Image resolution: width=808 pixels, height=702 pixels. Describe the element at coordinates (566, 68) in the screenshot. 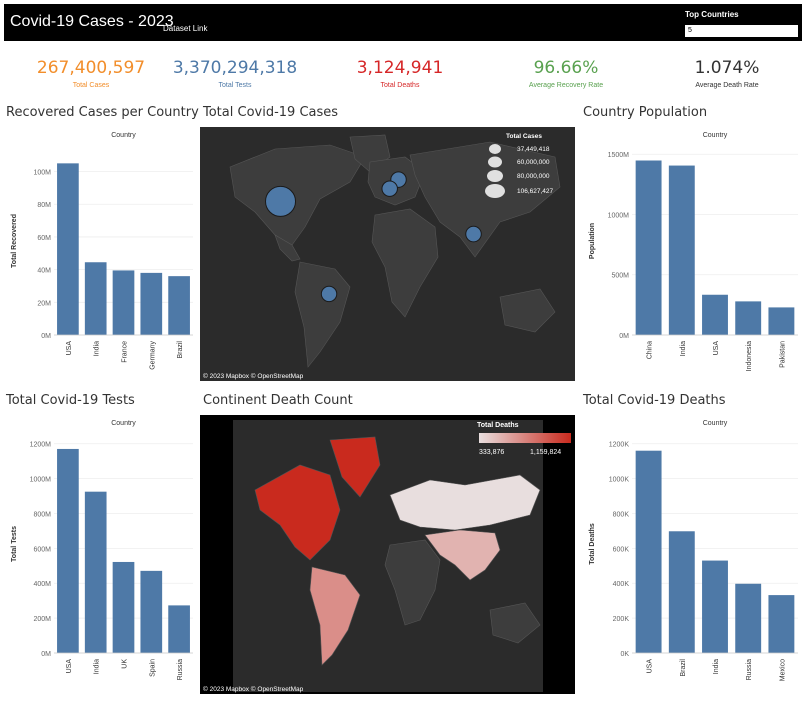

I see `kpi-value: 96.66%` at that location.